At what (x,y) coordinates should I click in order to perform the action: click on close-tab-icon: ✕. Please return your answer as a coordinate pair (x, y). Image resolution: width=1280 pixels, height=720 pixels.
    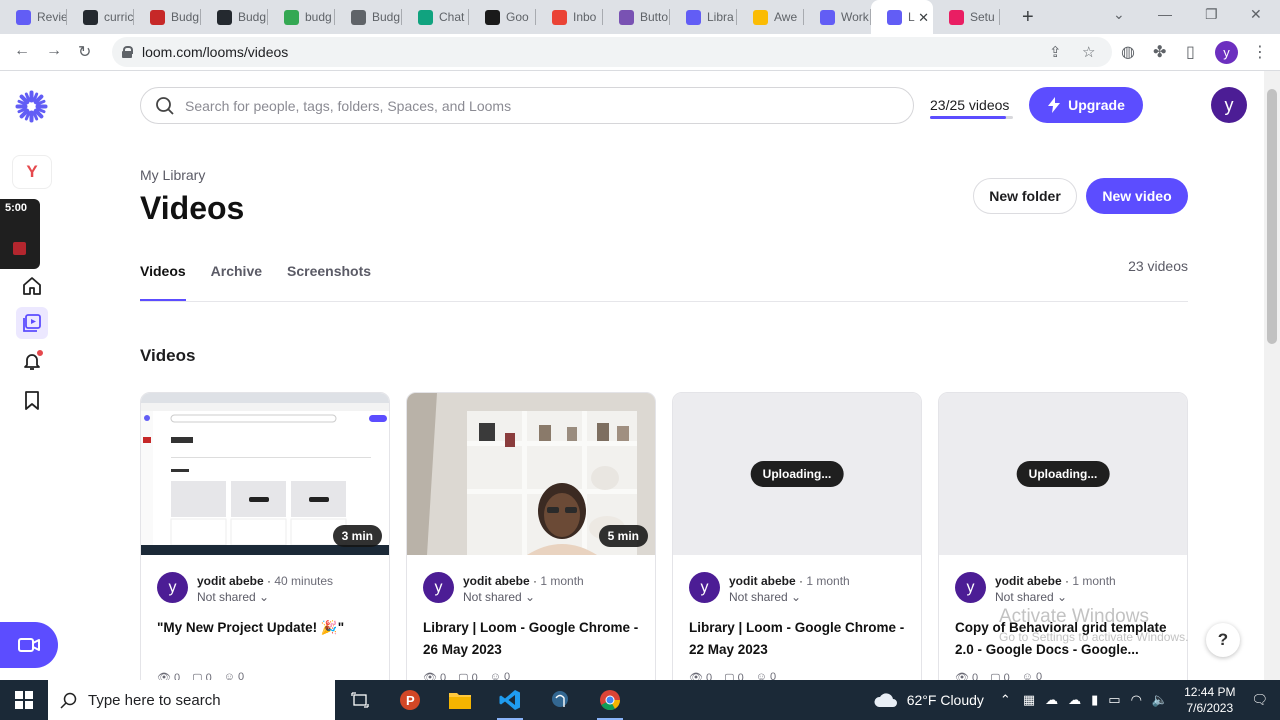
    Looking at the image, I should click on (923, 18).